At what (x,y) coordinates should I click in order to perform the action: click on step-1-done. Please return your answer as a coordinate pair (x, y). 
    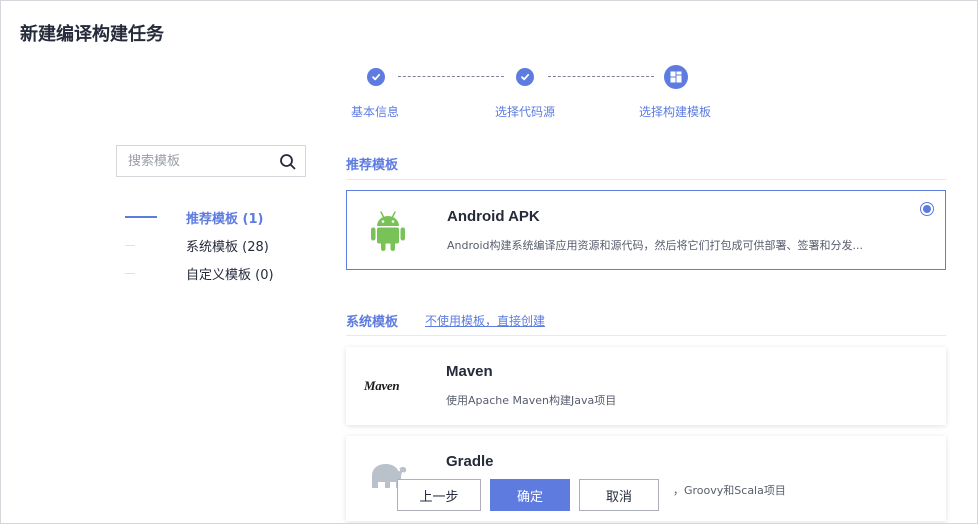
    Looking at the image, I should click on (376, 77).